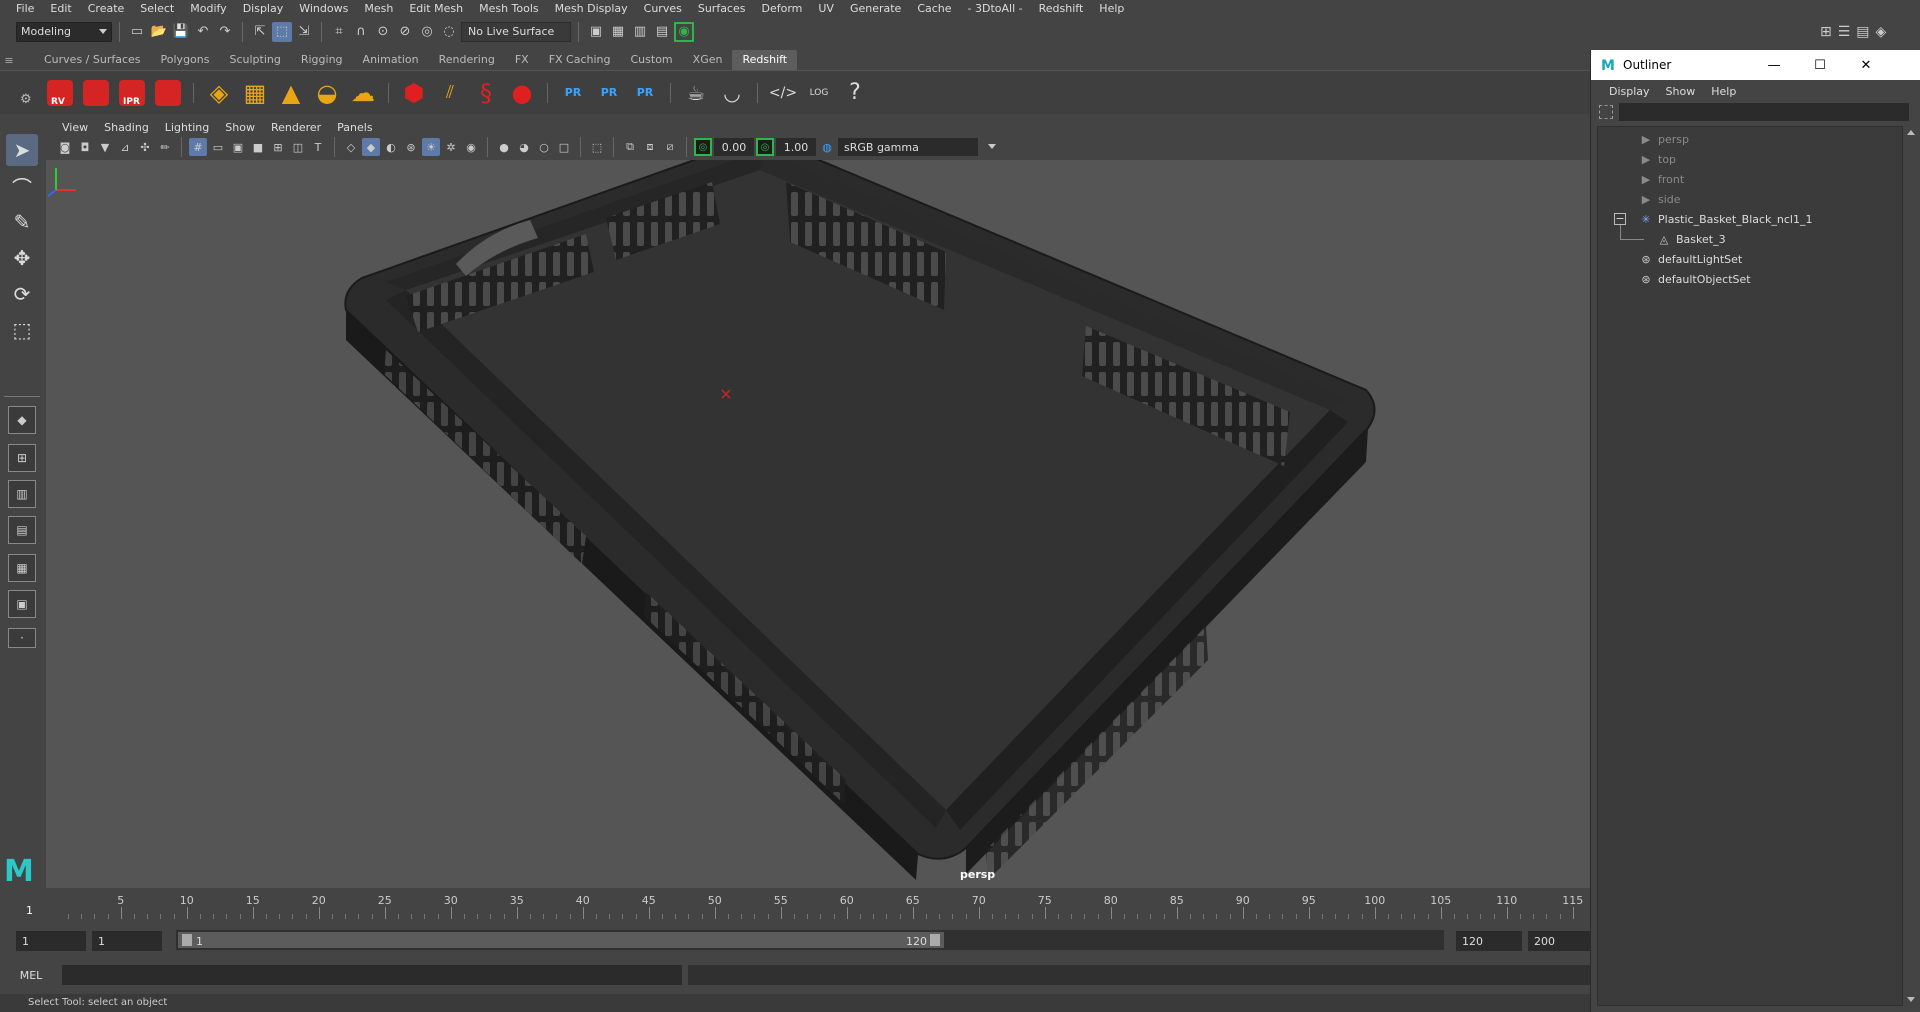 This screenshot has width=1920, height=1012. Describe the element at coordinates (255, 93) in the screenshot. I see `portal-light-button: ▦` at that location.